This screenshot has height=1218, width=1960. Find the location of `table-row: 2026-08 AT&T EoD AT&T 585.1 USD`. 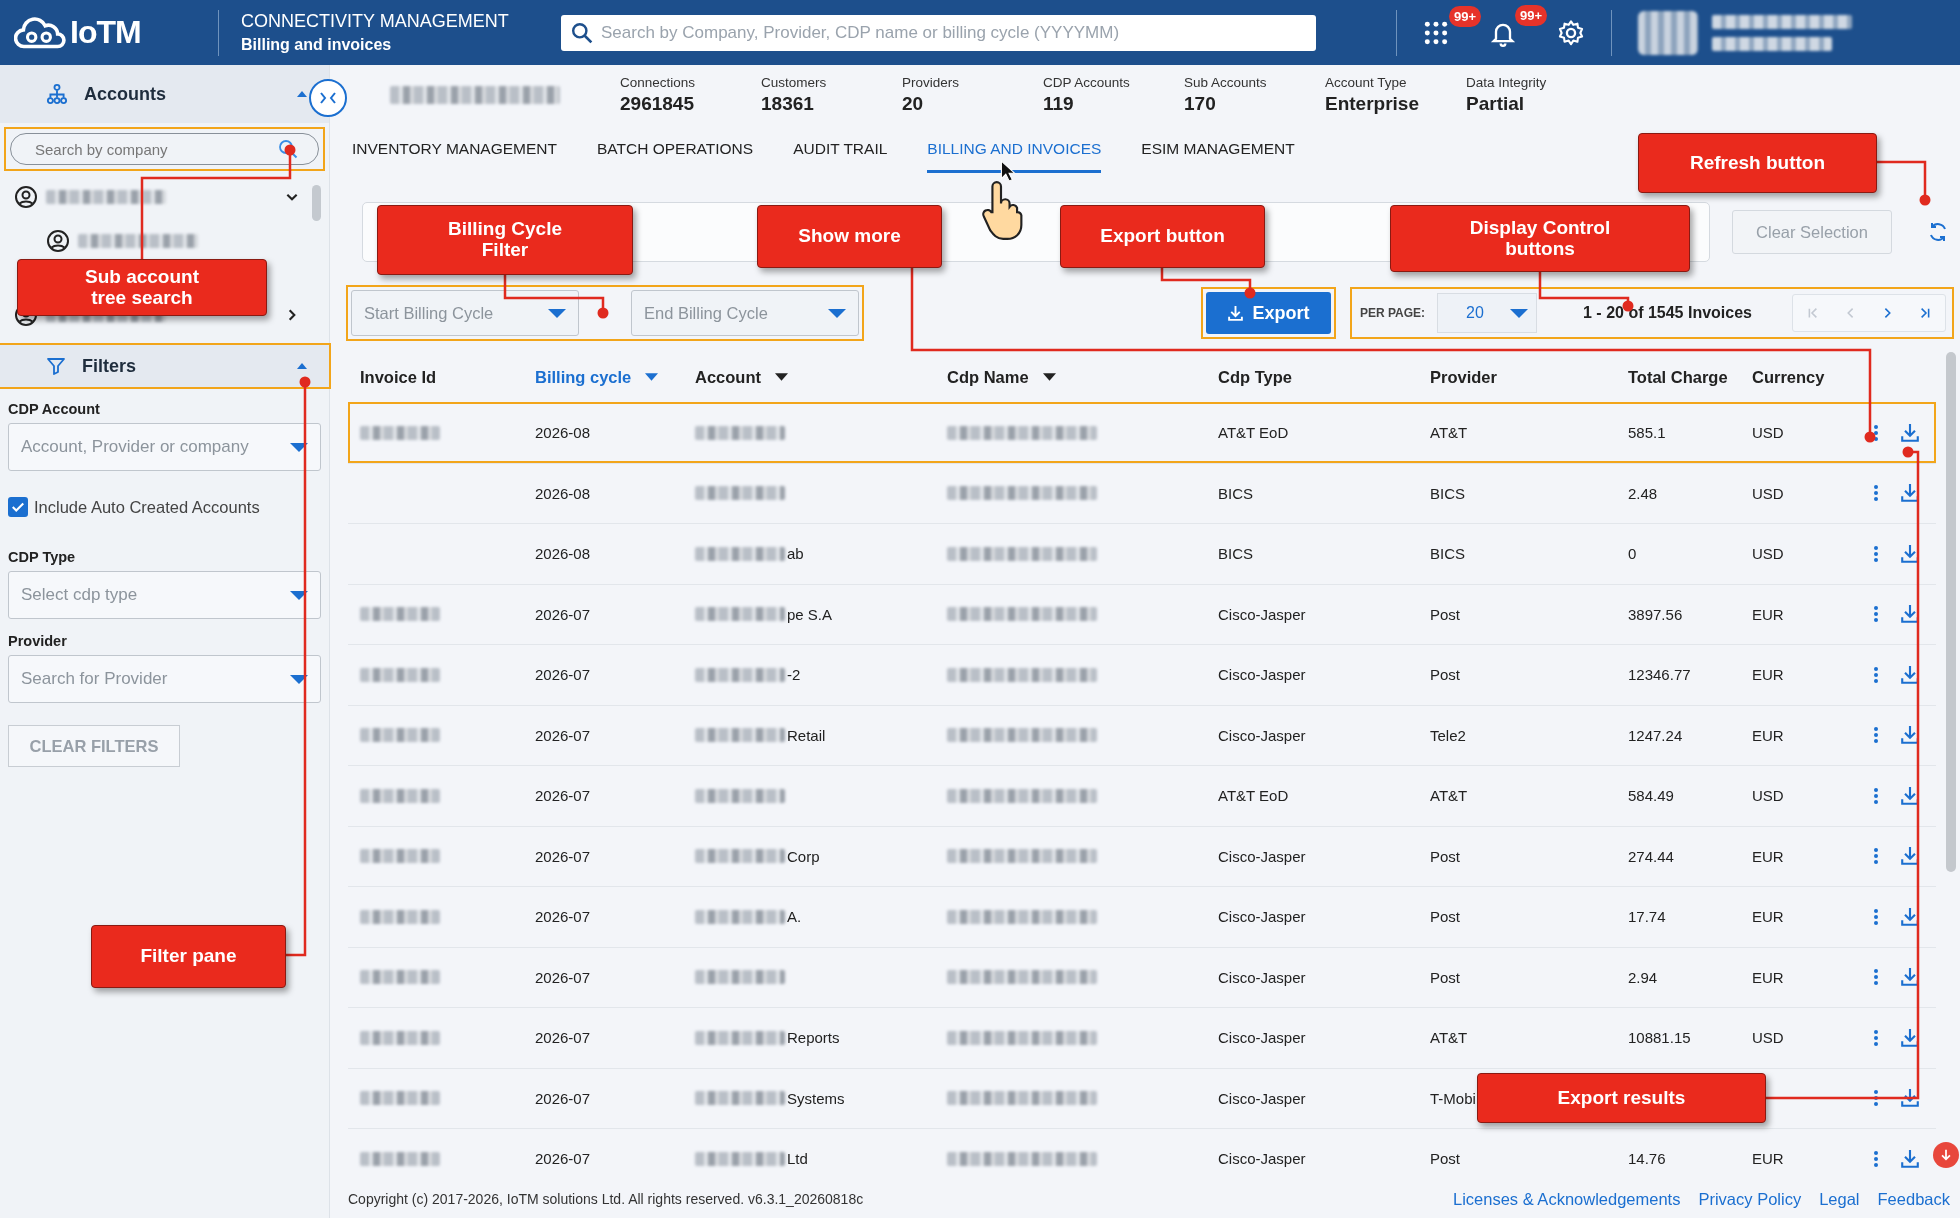

table-row: 2026-08 AT&T EoD AT&T 585.1 USD is located at coordinates (1142, 432).